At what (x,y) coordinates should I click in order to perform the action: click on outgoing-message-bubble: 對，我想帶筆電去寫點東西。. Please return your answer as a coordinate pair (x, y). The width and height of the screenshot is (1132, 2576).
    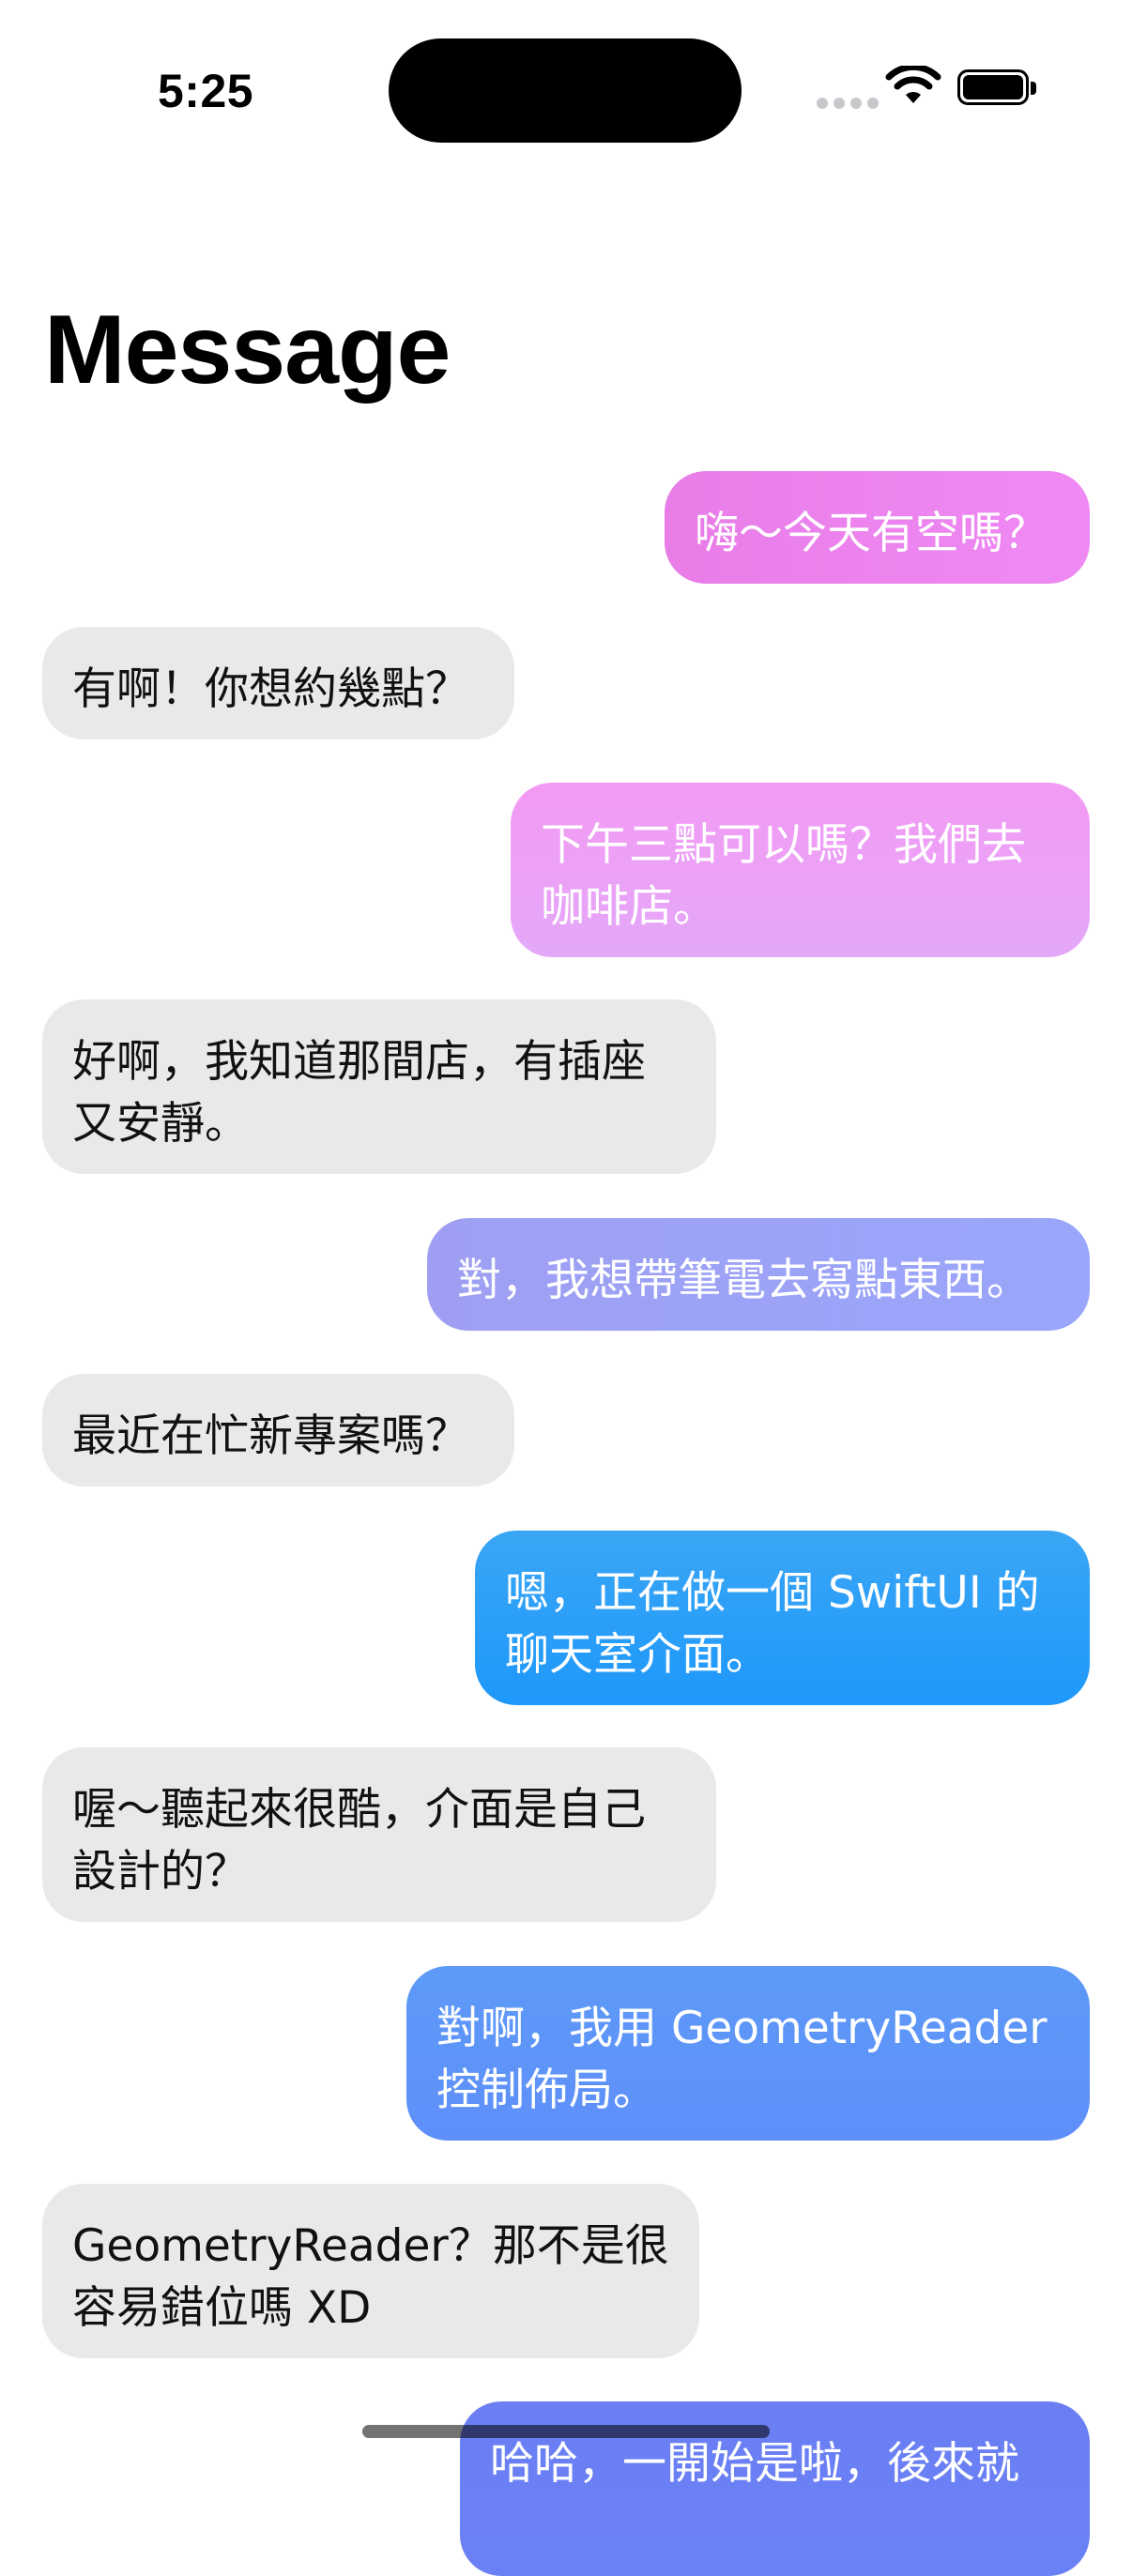
    Looking at the image, I should click on (758, 1274).